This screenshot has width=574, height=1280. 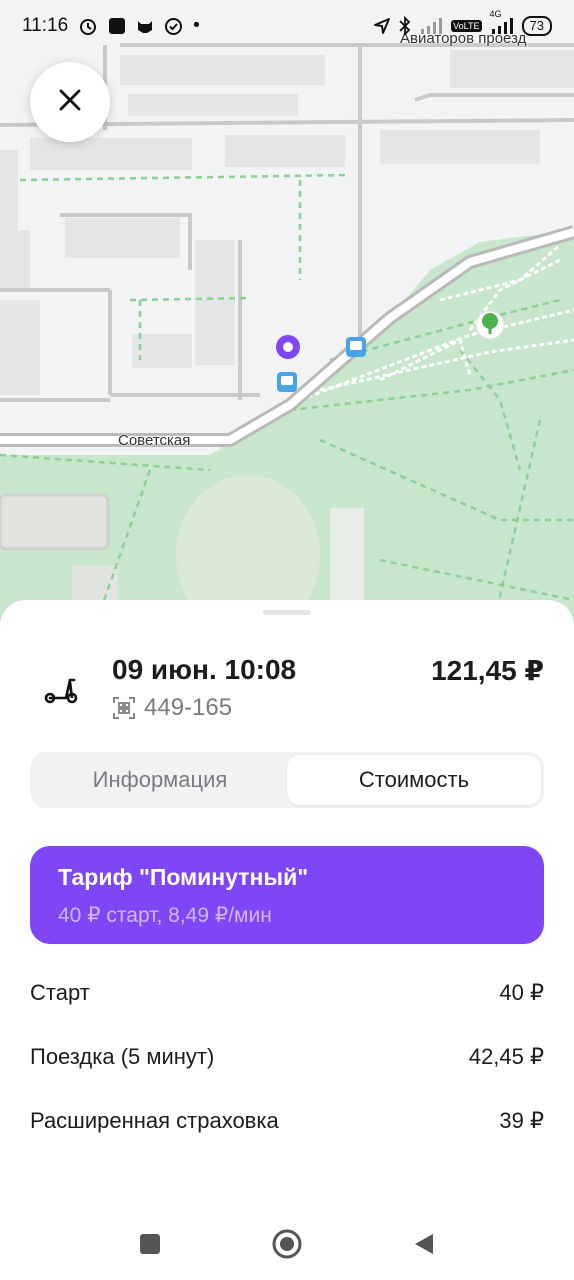 I want to click on recents-button, so click(x=150, y=1246).